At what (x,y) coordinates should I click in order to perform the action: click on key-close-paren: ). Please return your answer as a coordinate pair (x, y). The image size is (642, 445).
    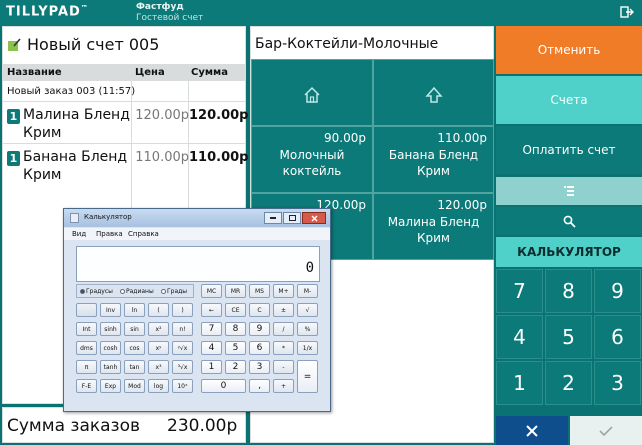
    Looking at the image, I should click on (182, 310).